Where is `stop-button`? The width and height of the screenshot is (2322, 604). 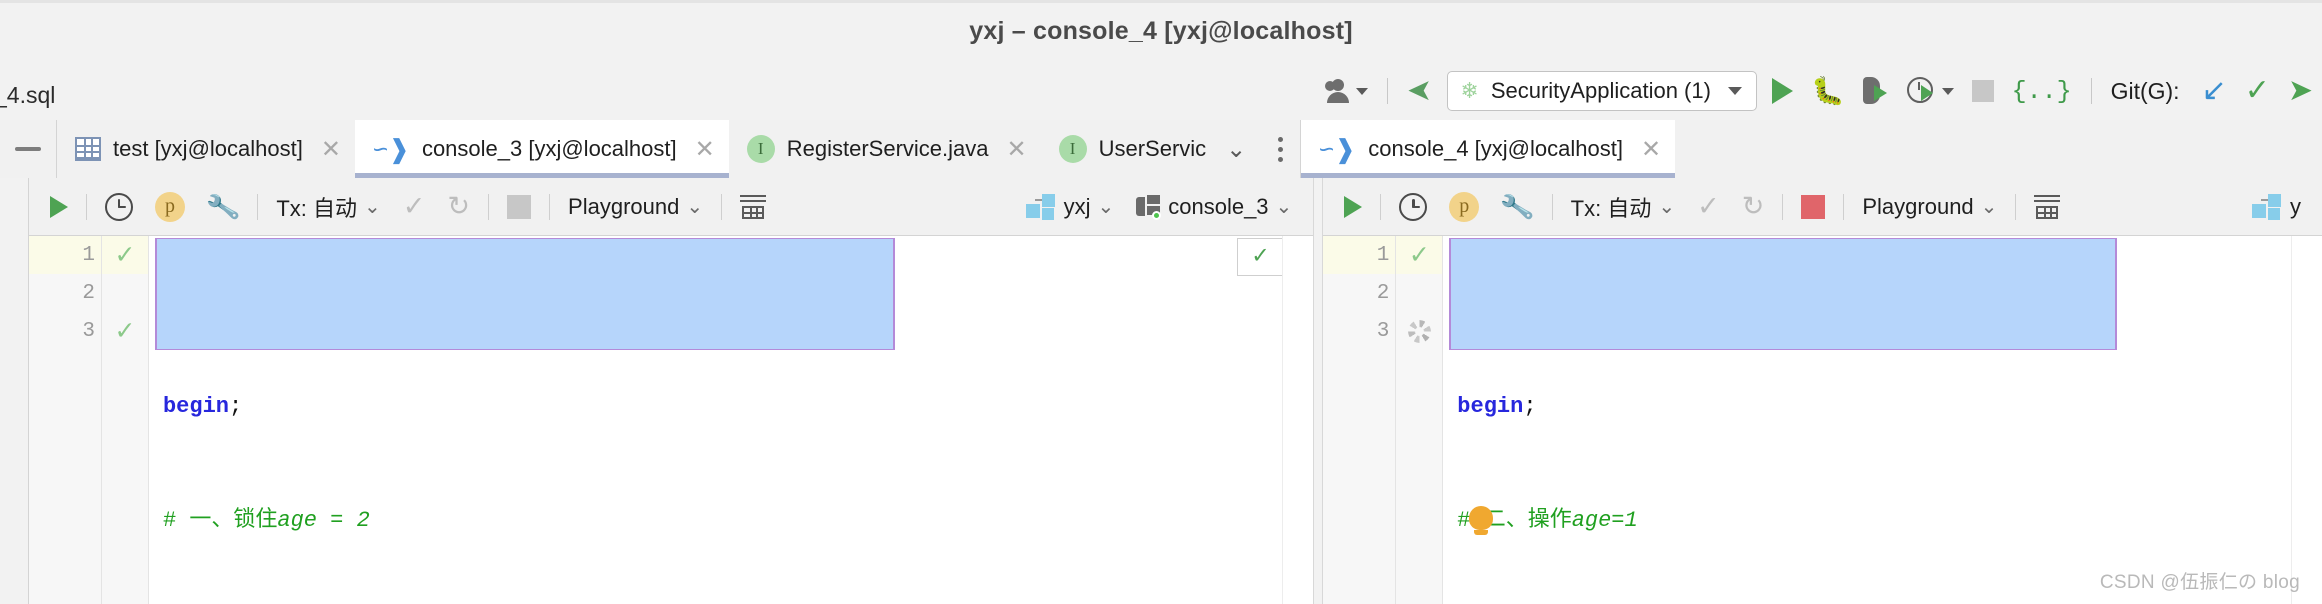
stop-button is located at coordinates (1983, 91).